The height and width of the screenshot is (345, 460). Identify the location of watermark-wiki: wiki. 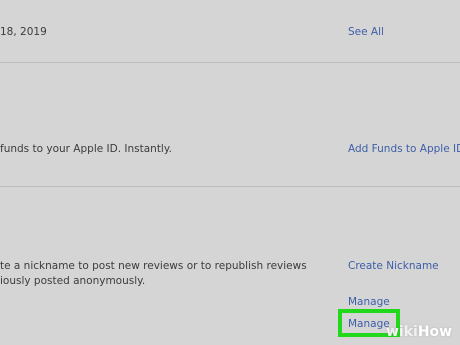
(402, 332).